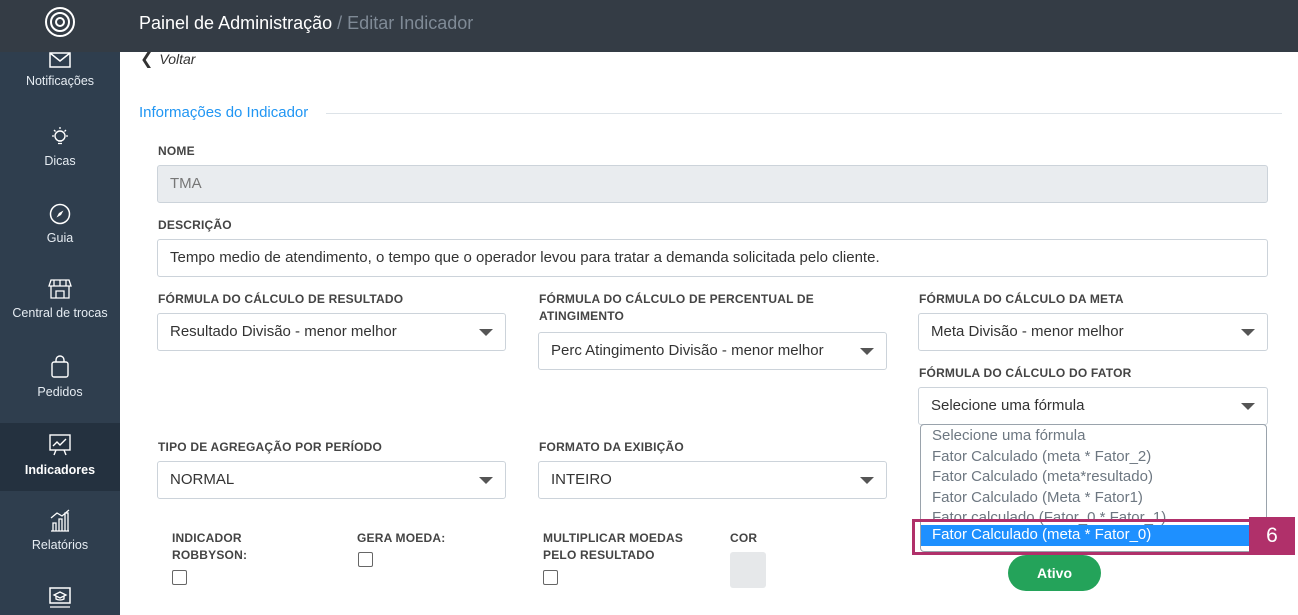 The image size is (1298, 615). What do you see at coordinates (60, 520) in the screenshot?
I see `bar-chart-icon` at bounding box center [60, 520].